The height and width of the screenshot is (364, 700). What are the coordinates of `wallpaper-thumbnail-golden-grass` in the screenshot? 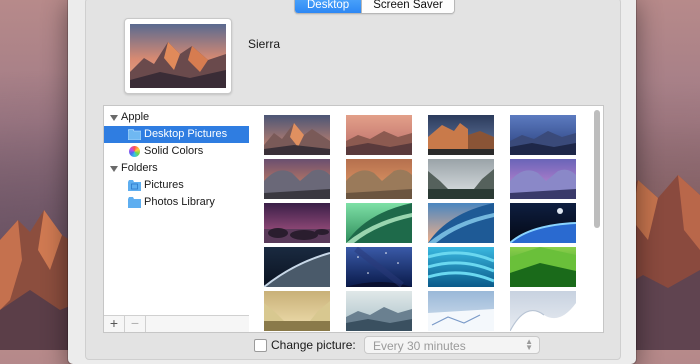 It's located at (297, 311).